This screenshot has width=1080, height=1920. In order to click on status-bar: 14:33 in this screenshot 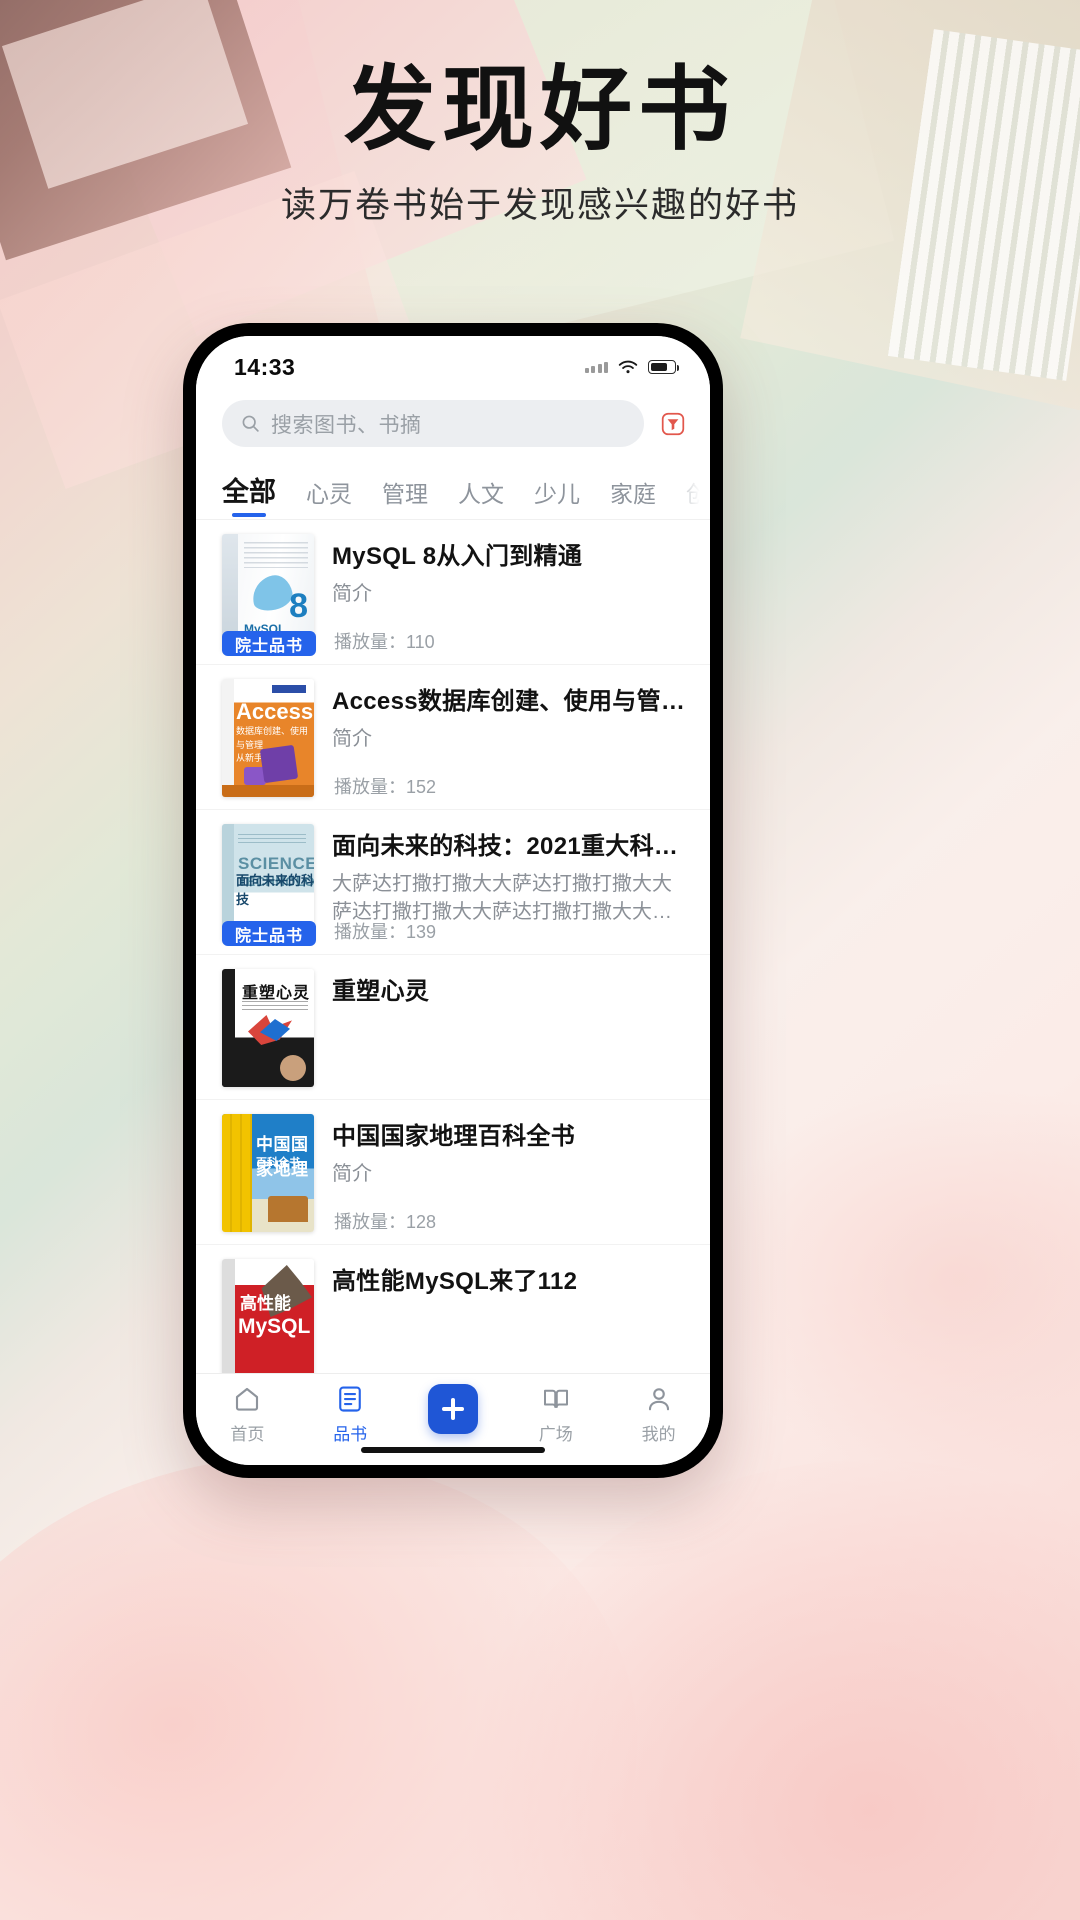, I will do `click(453, 363)`.